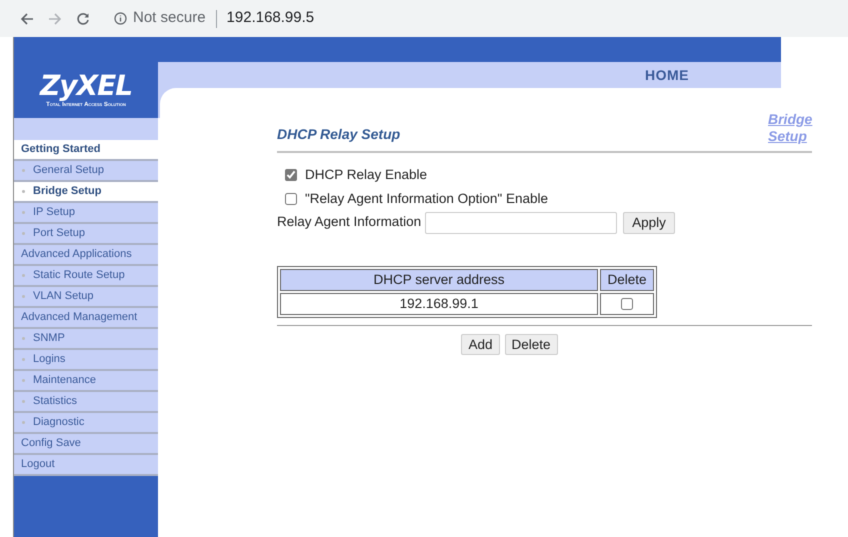  I want to click on table-cell: 192.168.99.1, so click(439, 303).